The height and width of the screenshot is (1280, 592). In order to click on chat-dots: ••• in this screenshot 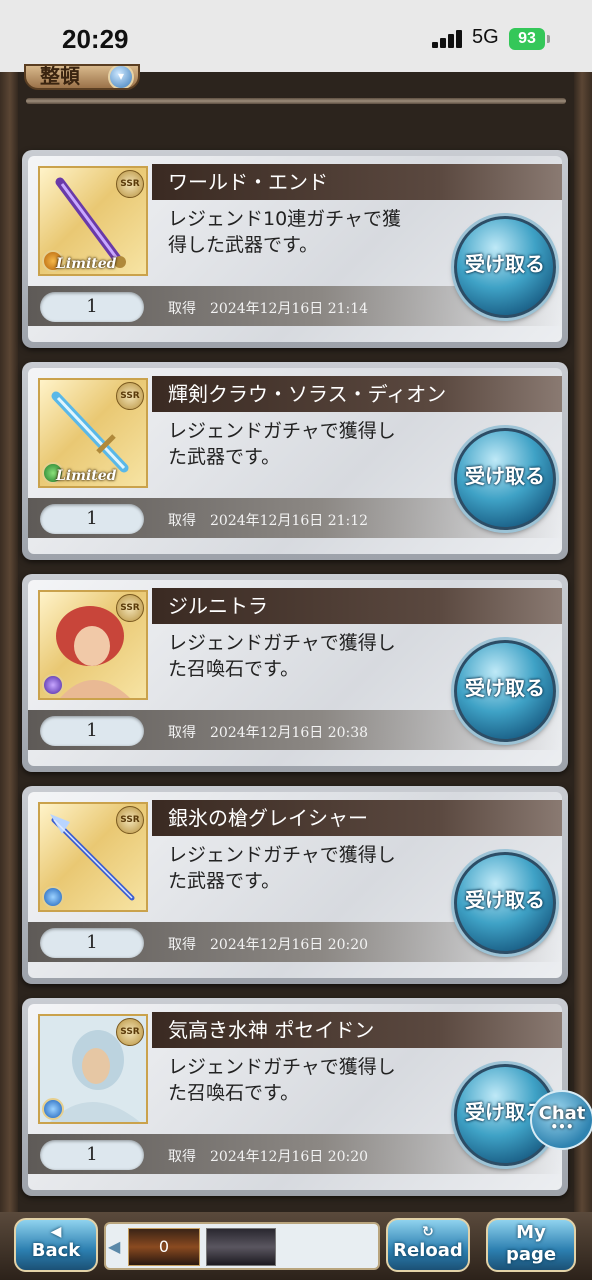, I will do `click(562, 1127)`.